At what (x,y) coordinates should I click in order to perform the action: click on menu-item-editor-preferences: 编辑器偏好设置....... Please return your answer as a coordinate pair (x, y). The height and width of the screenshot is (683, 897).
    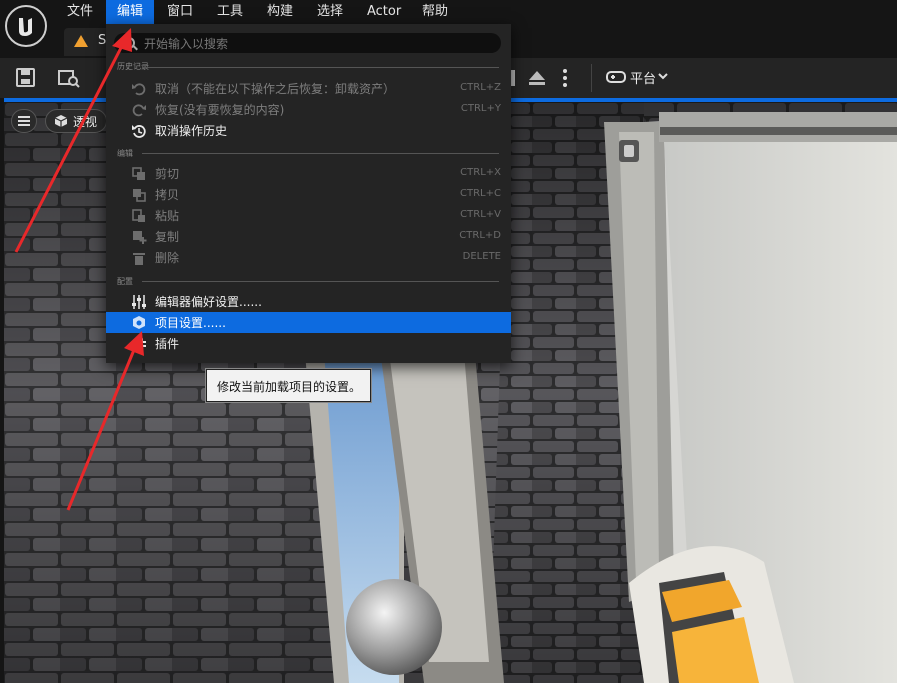
    Looking at the image, I should click on (308, 301).